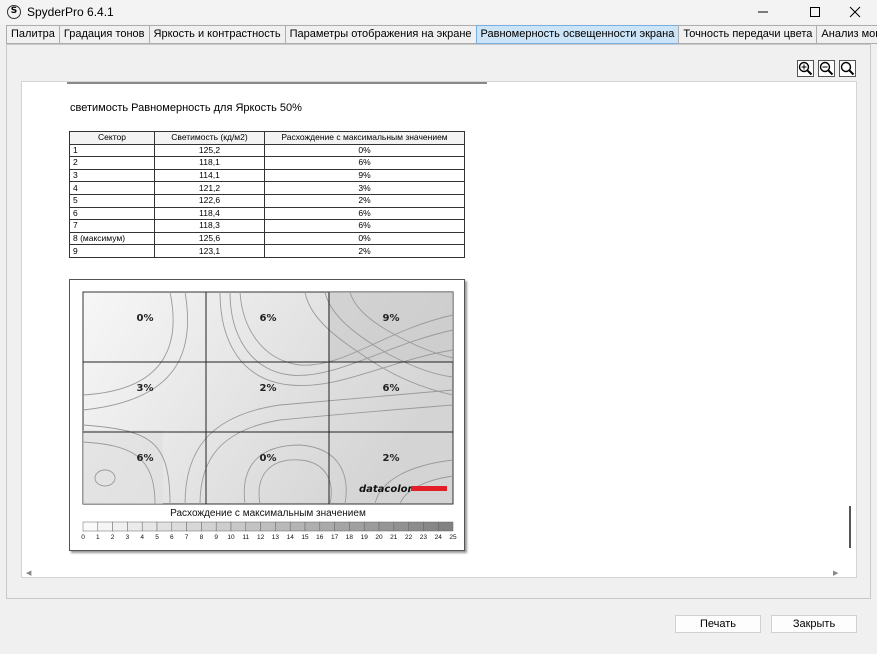 The image size is (877, 654). I want to click on scale-tick-label: 15, so click(305, 537).